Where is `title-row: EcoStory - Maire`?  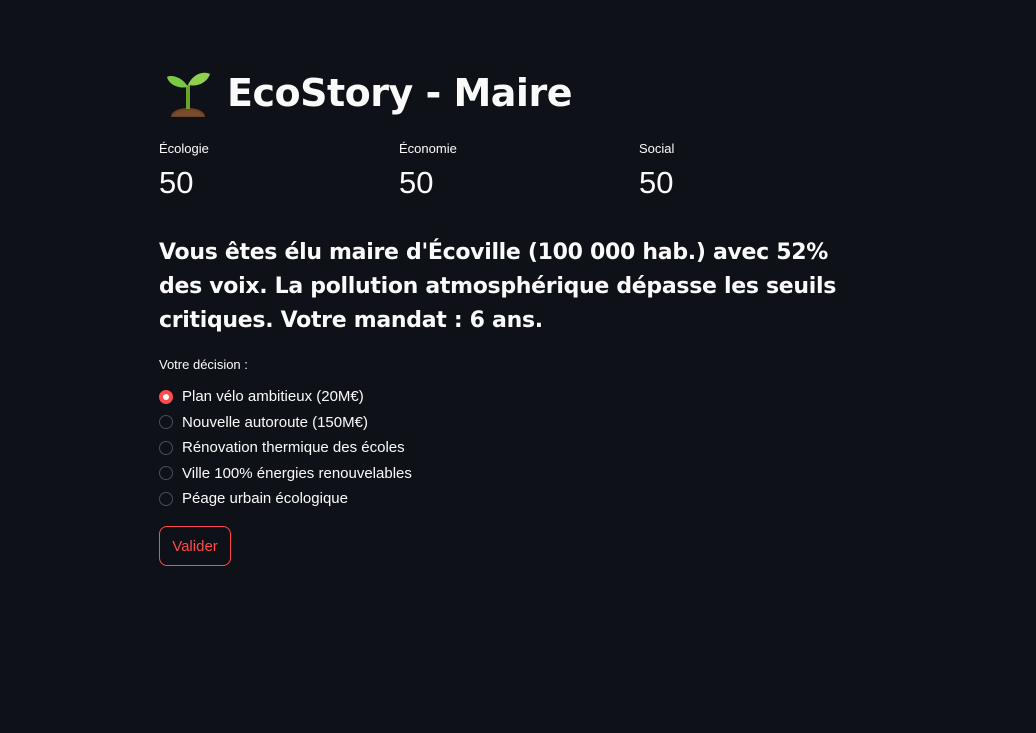 title-row: EcoStory - Maire is located at coordinates (367, 93).